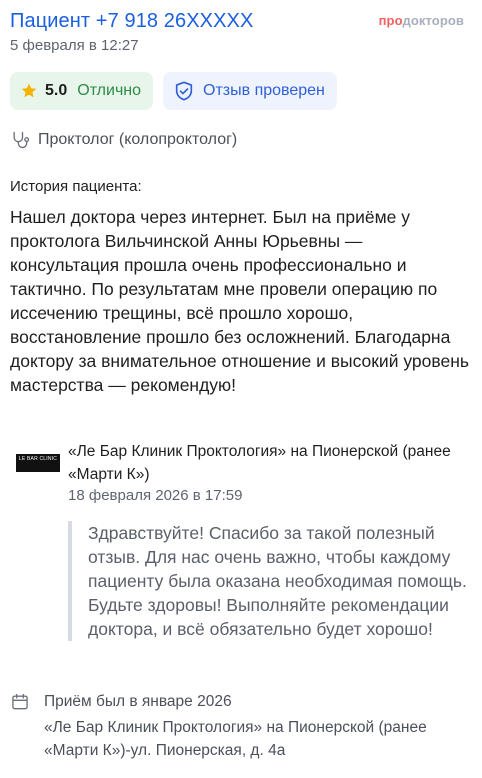 The image size is (482, 778). What do you see at coordinates (38, 463) in the screenshot?
I see `clinic-logo: LE BAR CLINIC` at bounding box center [38, 463].